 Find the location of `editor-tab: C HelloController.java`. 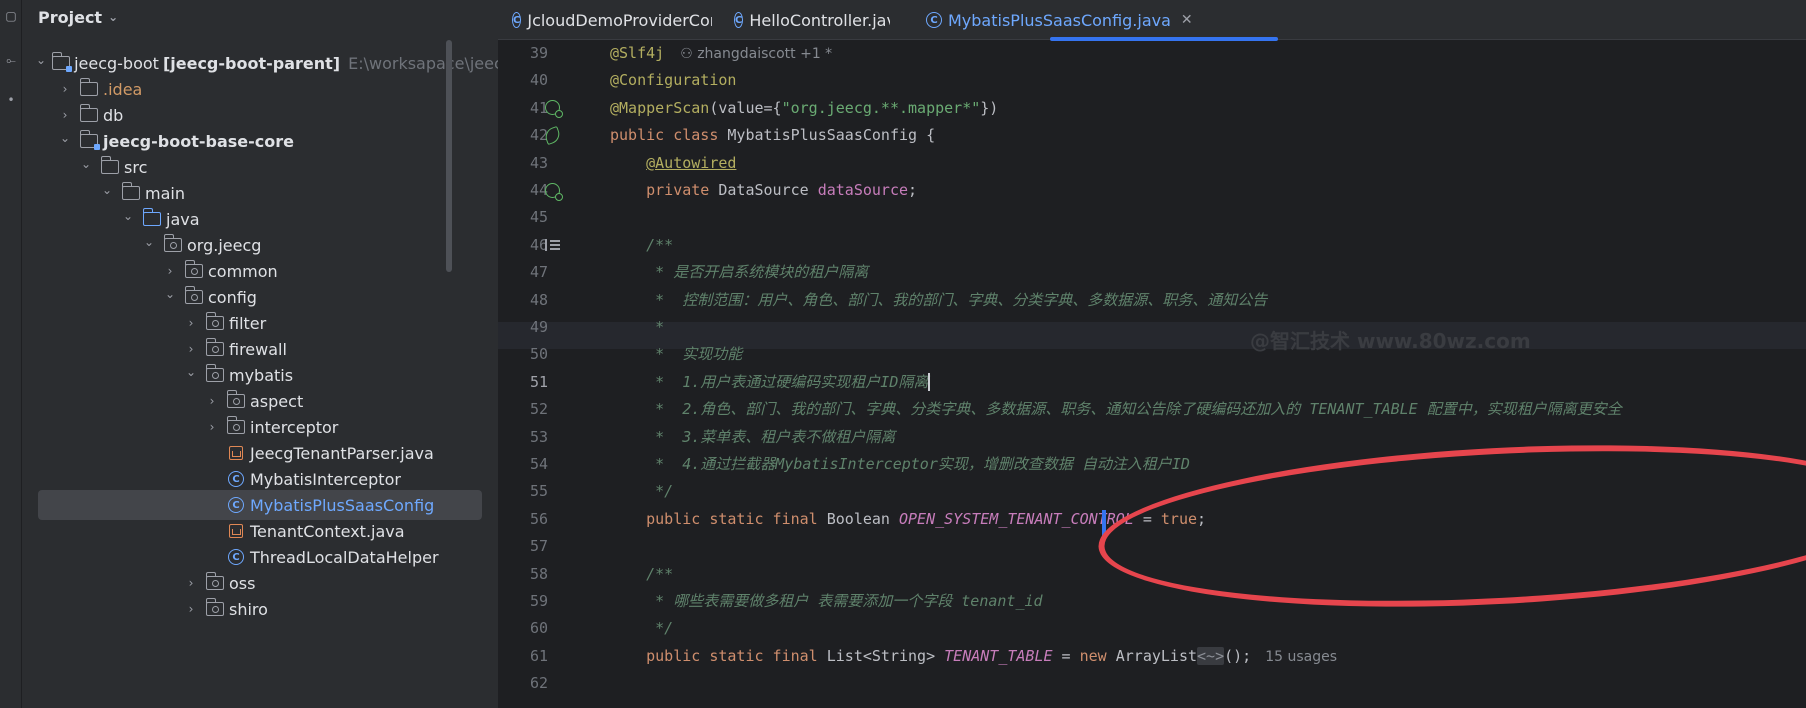

editor-tab: C HelloController.java is located at coordinates (812, 20).